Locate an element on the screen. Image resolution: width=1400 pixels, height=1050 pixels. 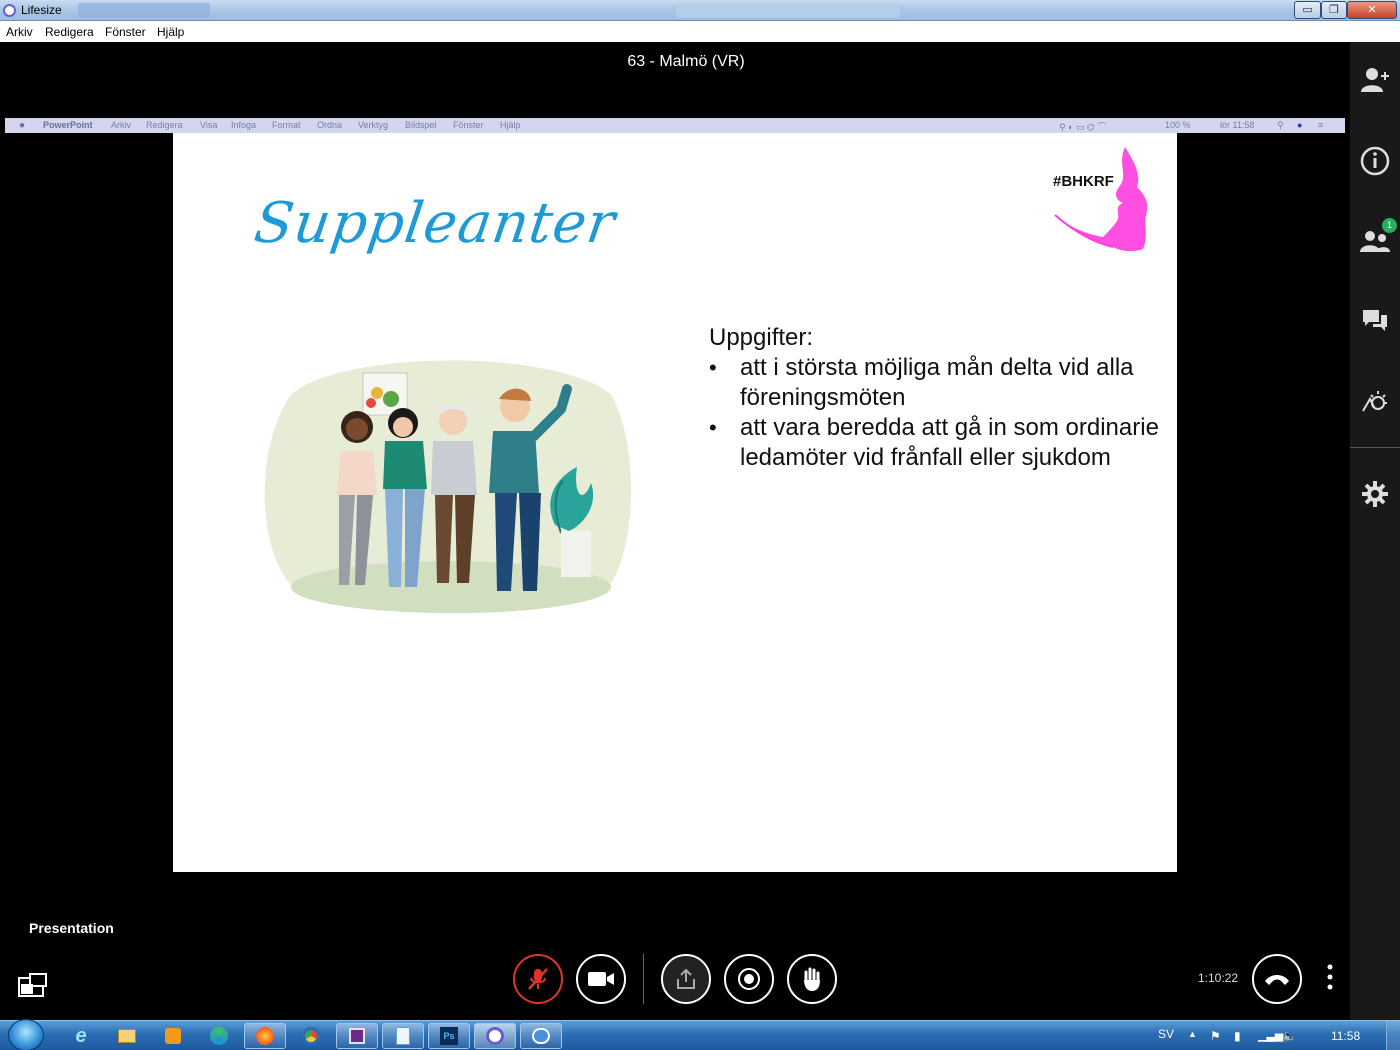
taskbar-photoshop: Ps is located at coordinates (449, 1036).